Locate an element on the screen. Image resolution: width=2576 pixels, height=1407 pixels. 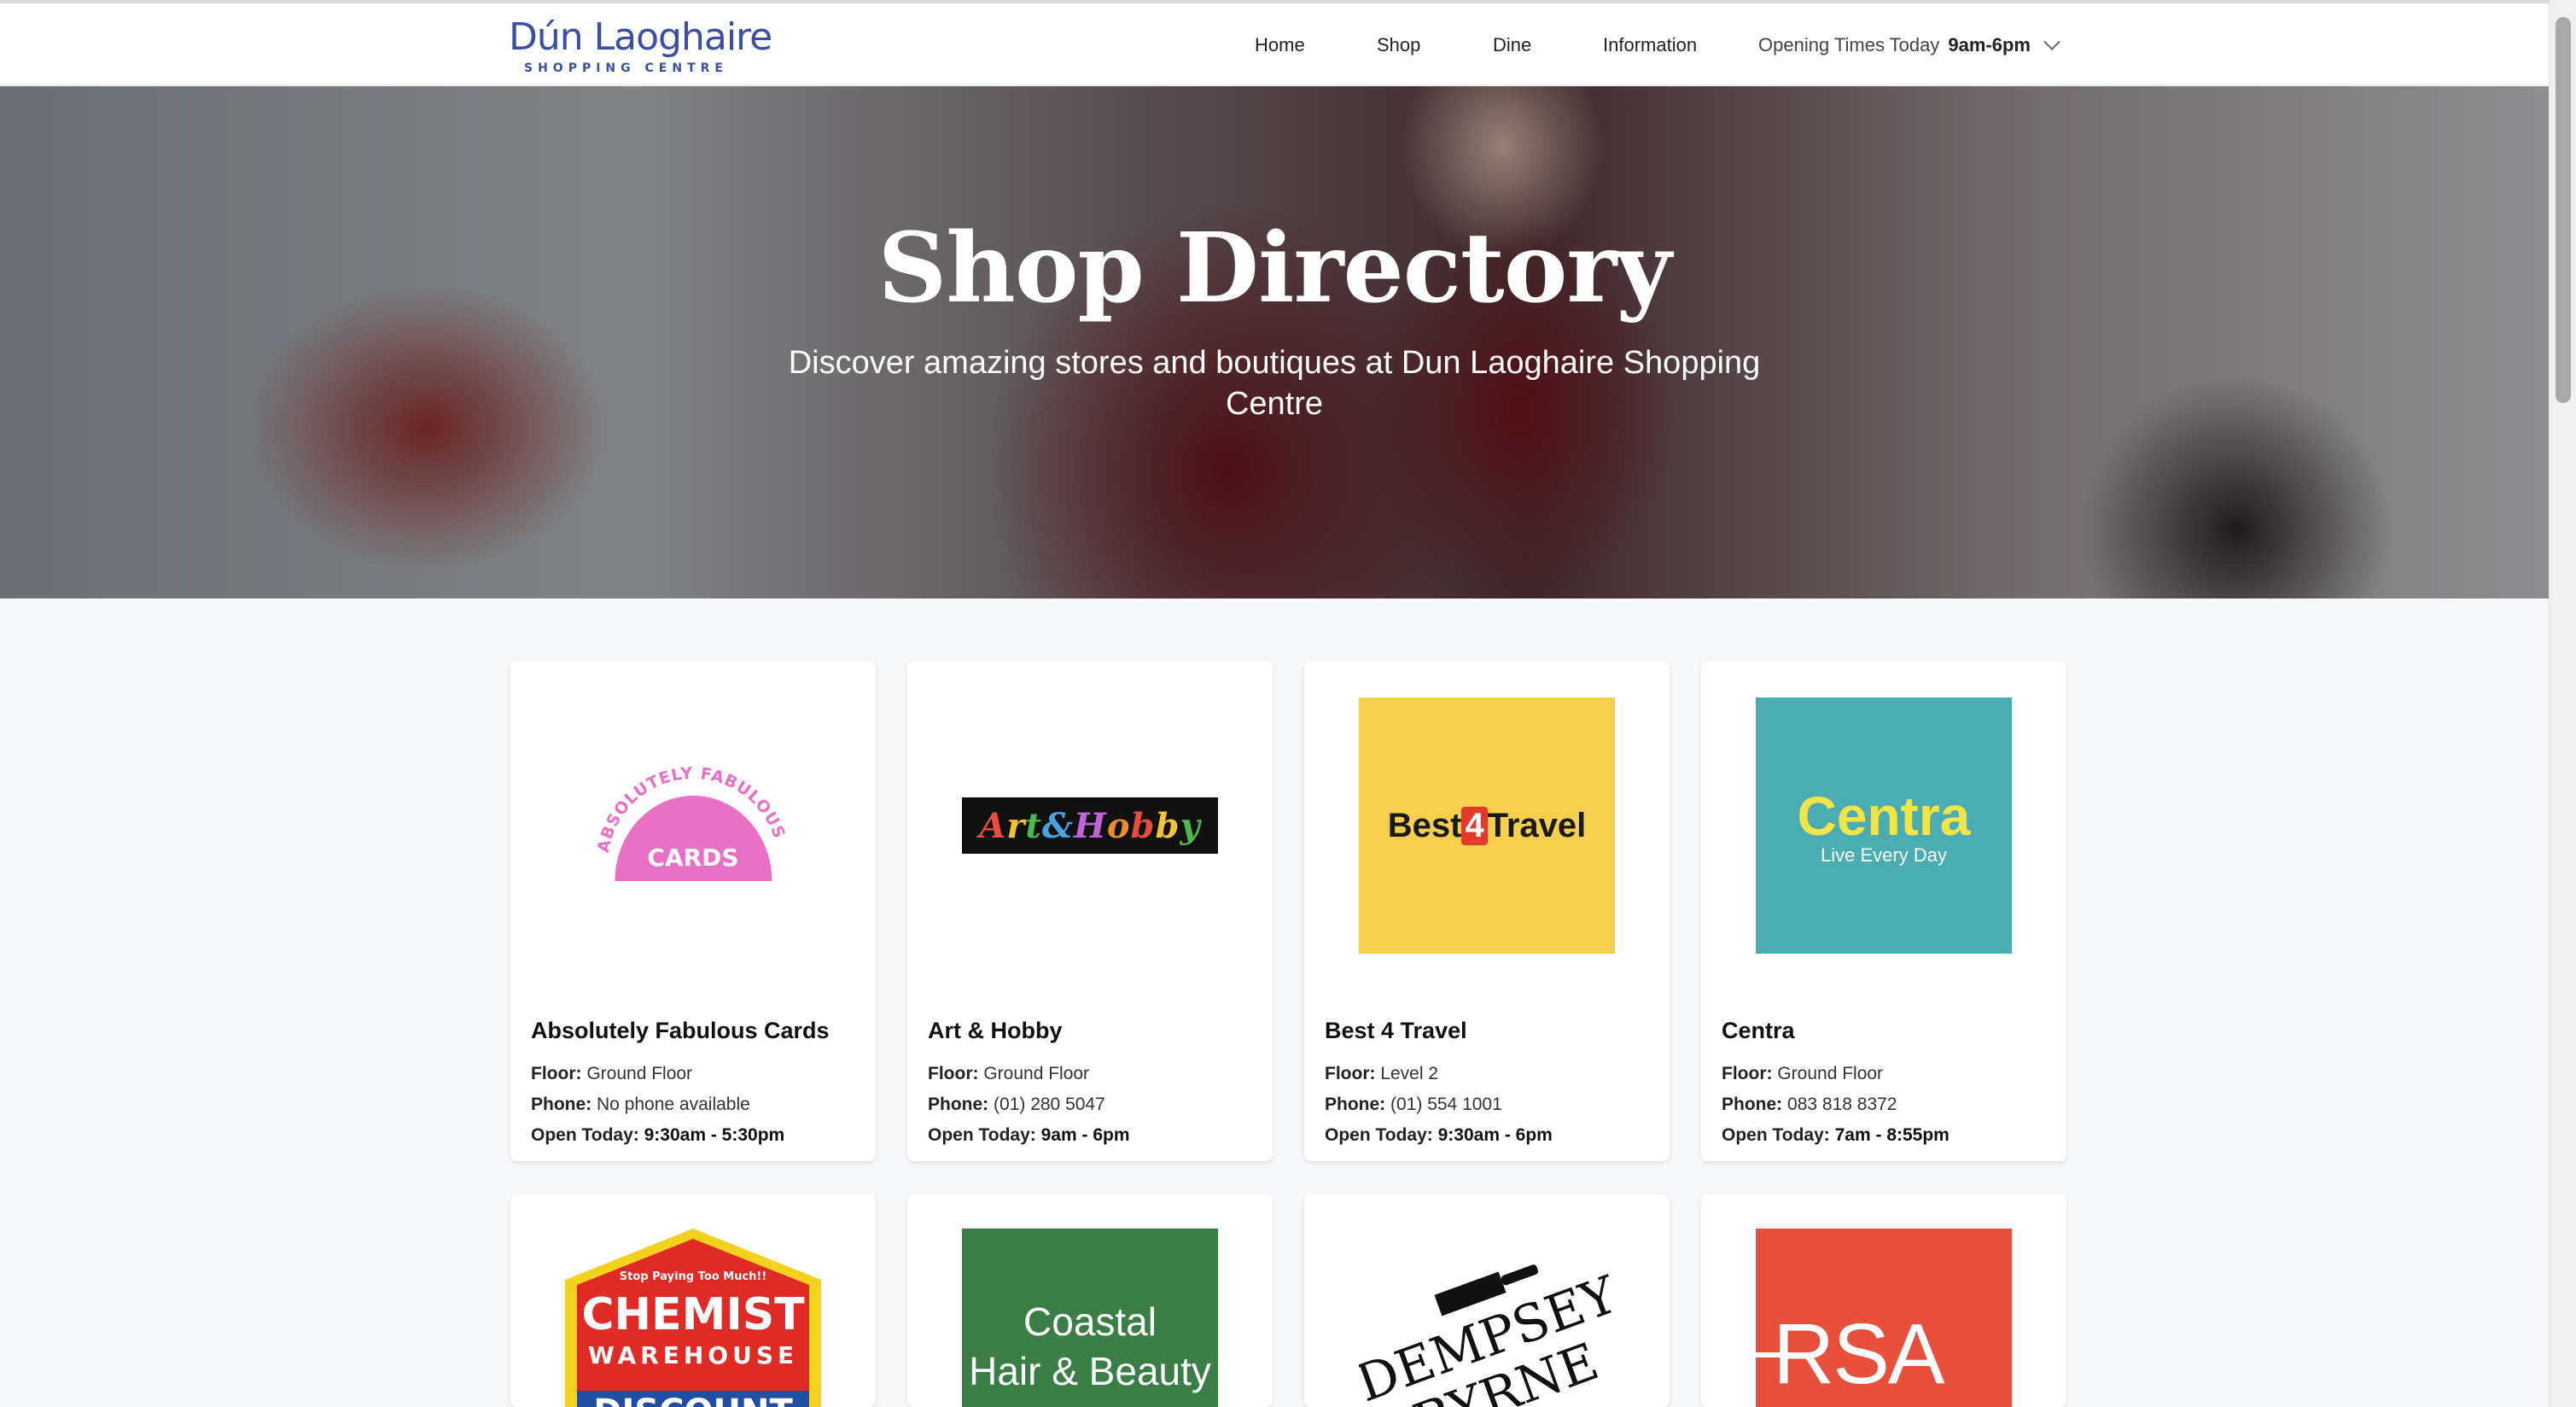
nav-information: Information is located at coordinates (1650, 45).